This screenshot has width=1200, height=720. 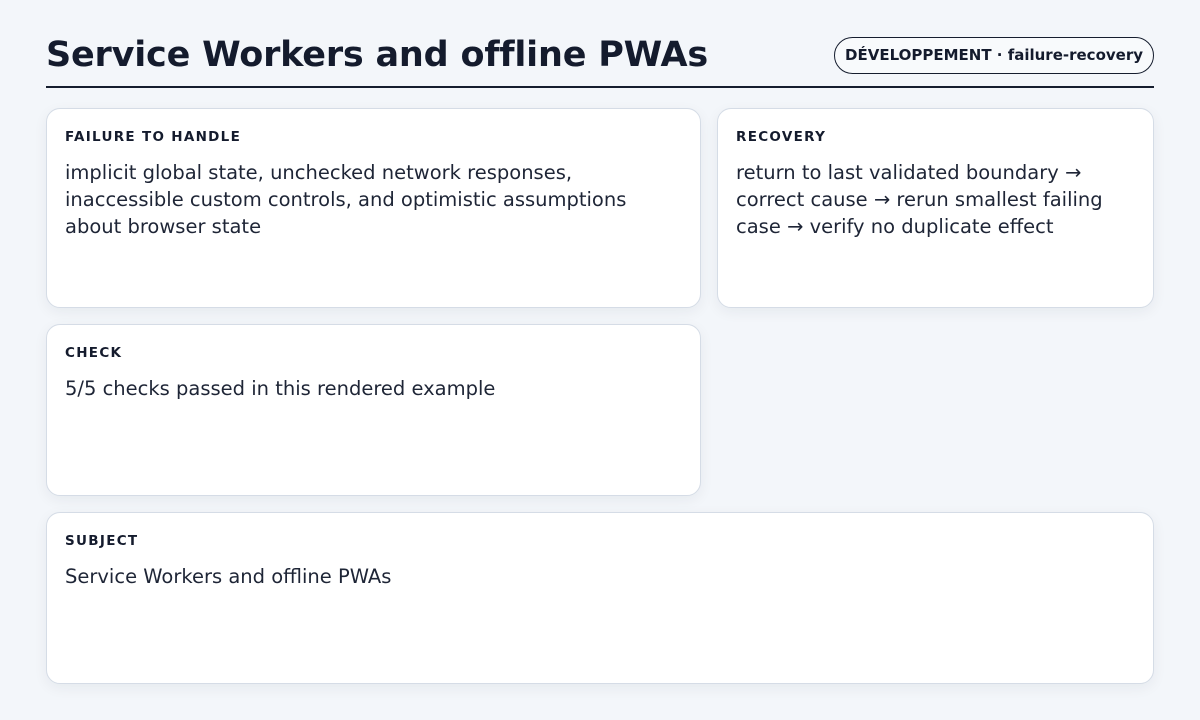 What do you see at coordinates (94, 353) in the screenshot?
I see `check-card-label: CHECK` at bounding box center [94, 353].